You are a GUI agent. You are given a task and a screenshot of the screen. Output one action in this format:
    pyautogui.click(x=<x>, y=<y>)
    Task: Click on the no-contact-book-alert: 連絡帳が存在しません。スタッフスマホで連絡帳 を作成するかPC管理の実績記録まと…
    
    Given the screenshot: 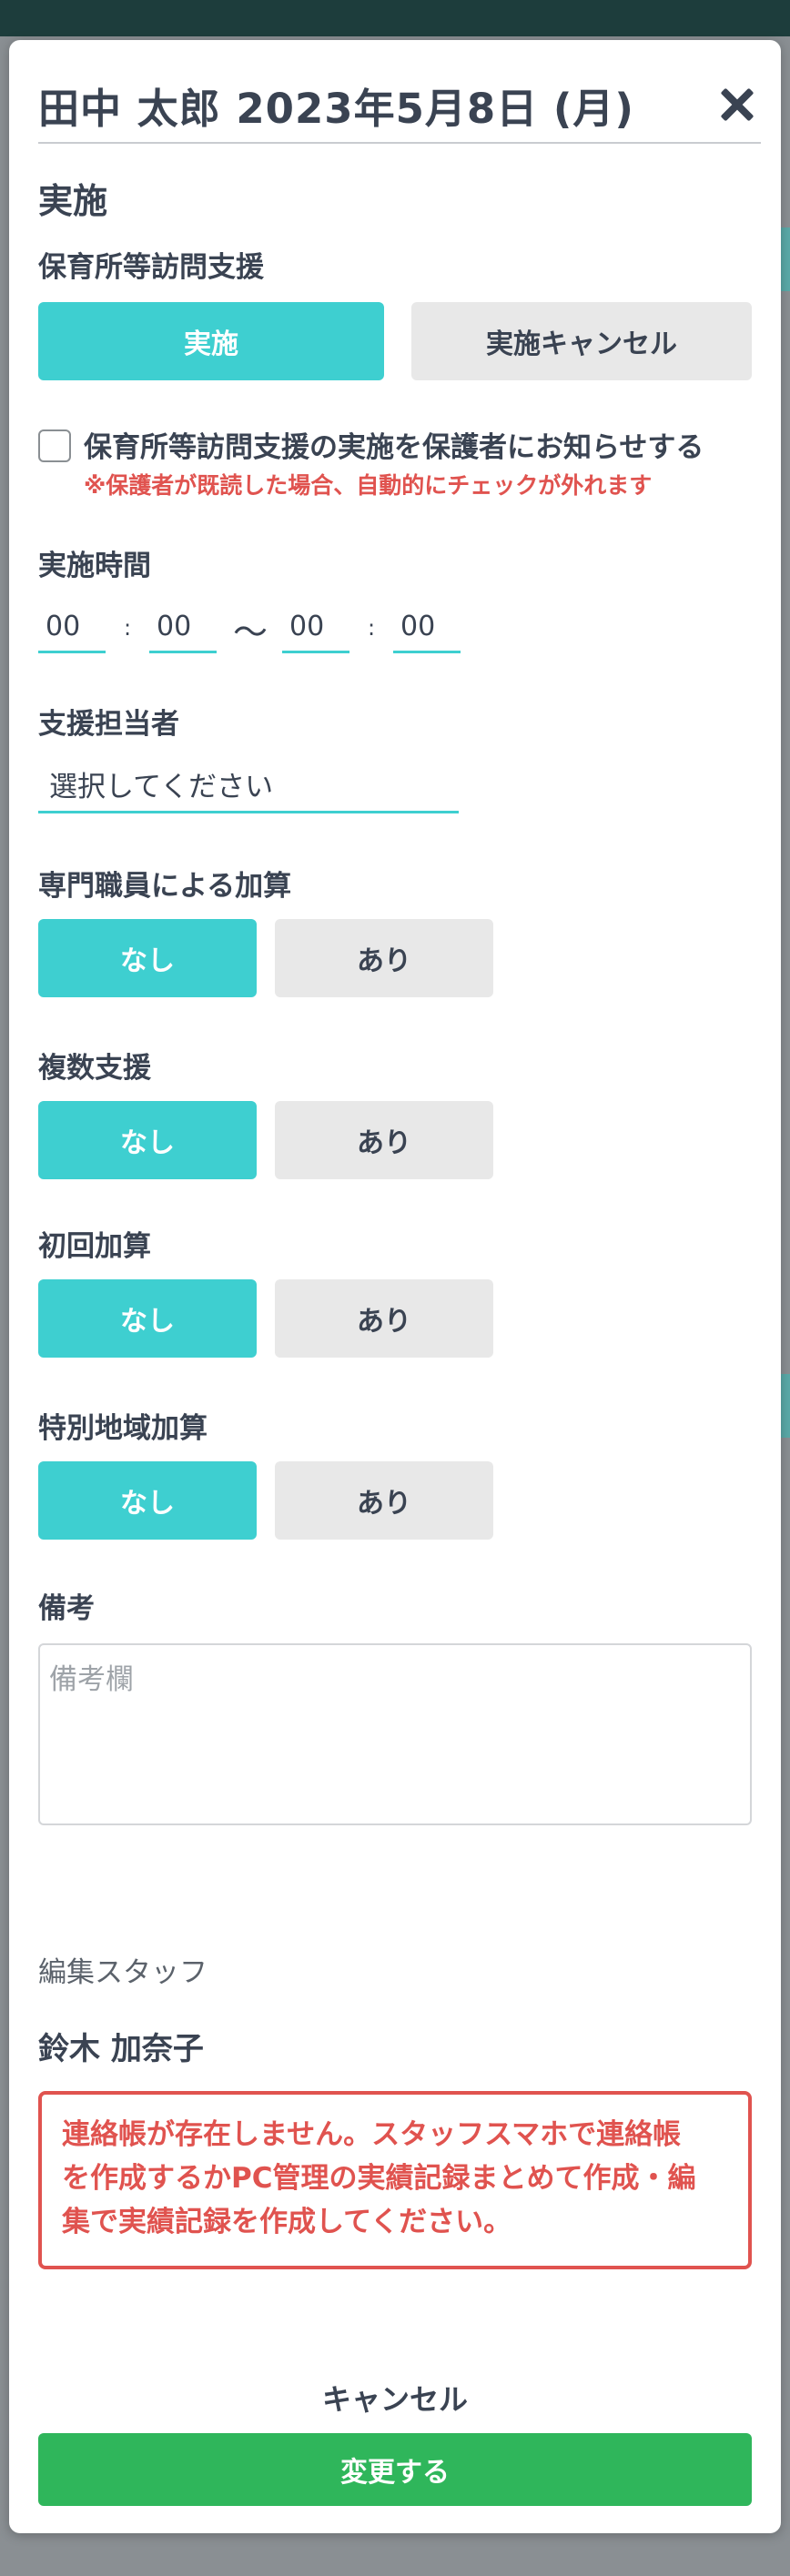 What is the action you would take?
    pyautogui.click(x=395, y=2180)
    